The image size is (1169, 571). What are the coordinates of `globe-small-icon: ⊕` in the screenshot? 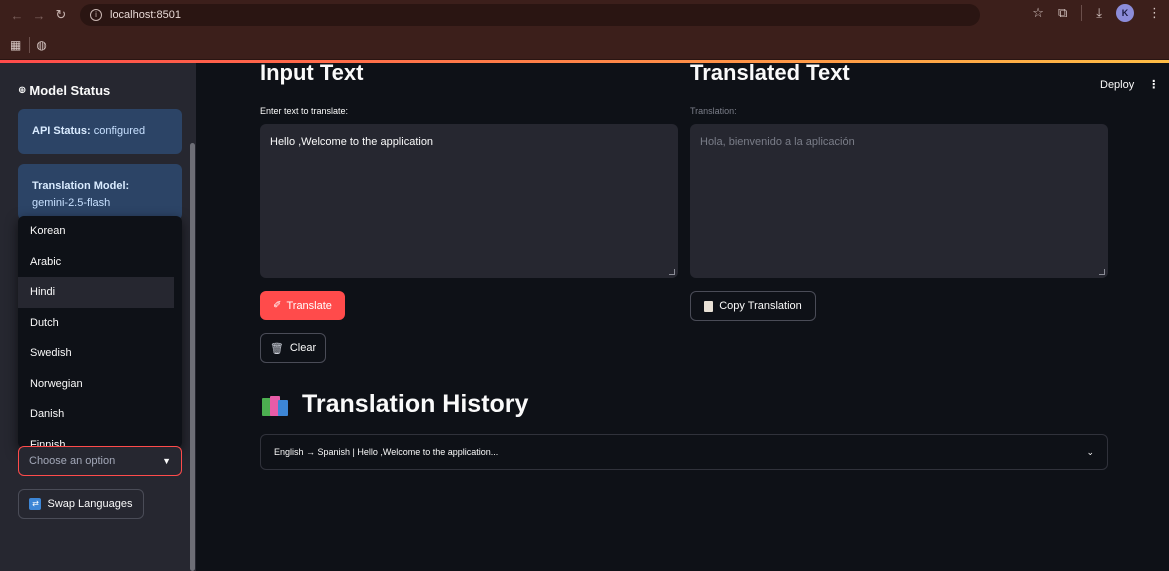 It's located at (22, 90).